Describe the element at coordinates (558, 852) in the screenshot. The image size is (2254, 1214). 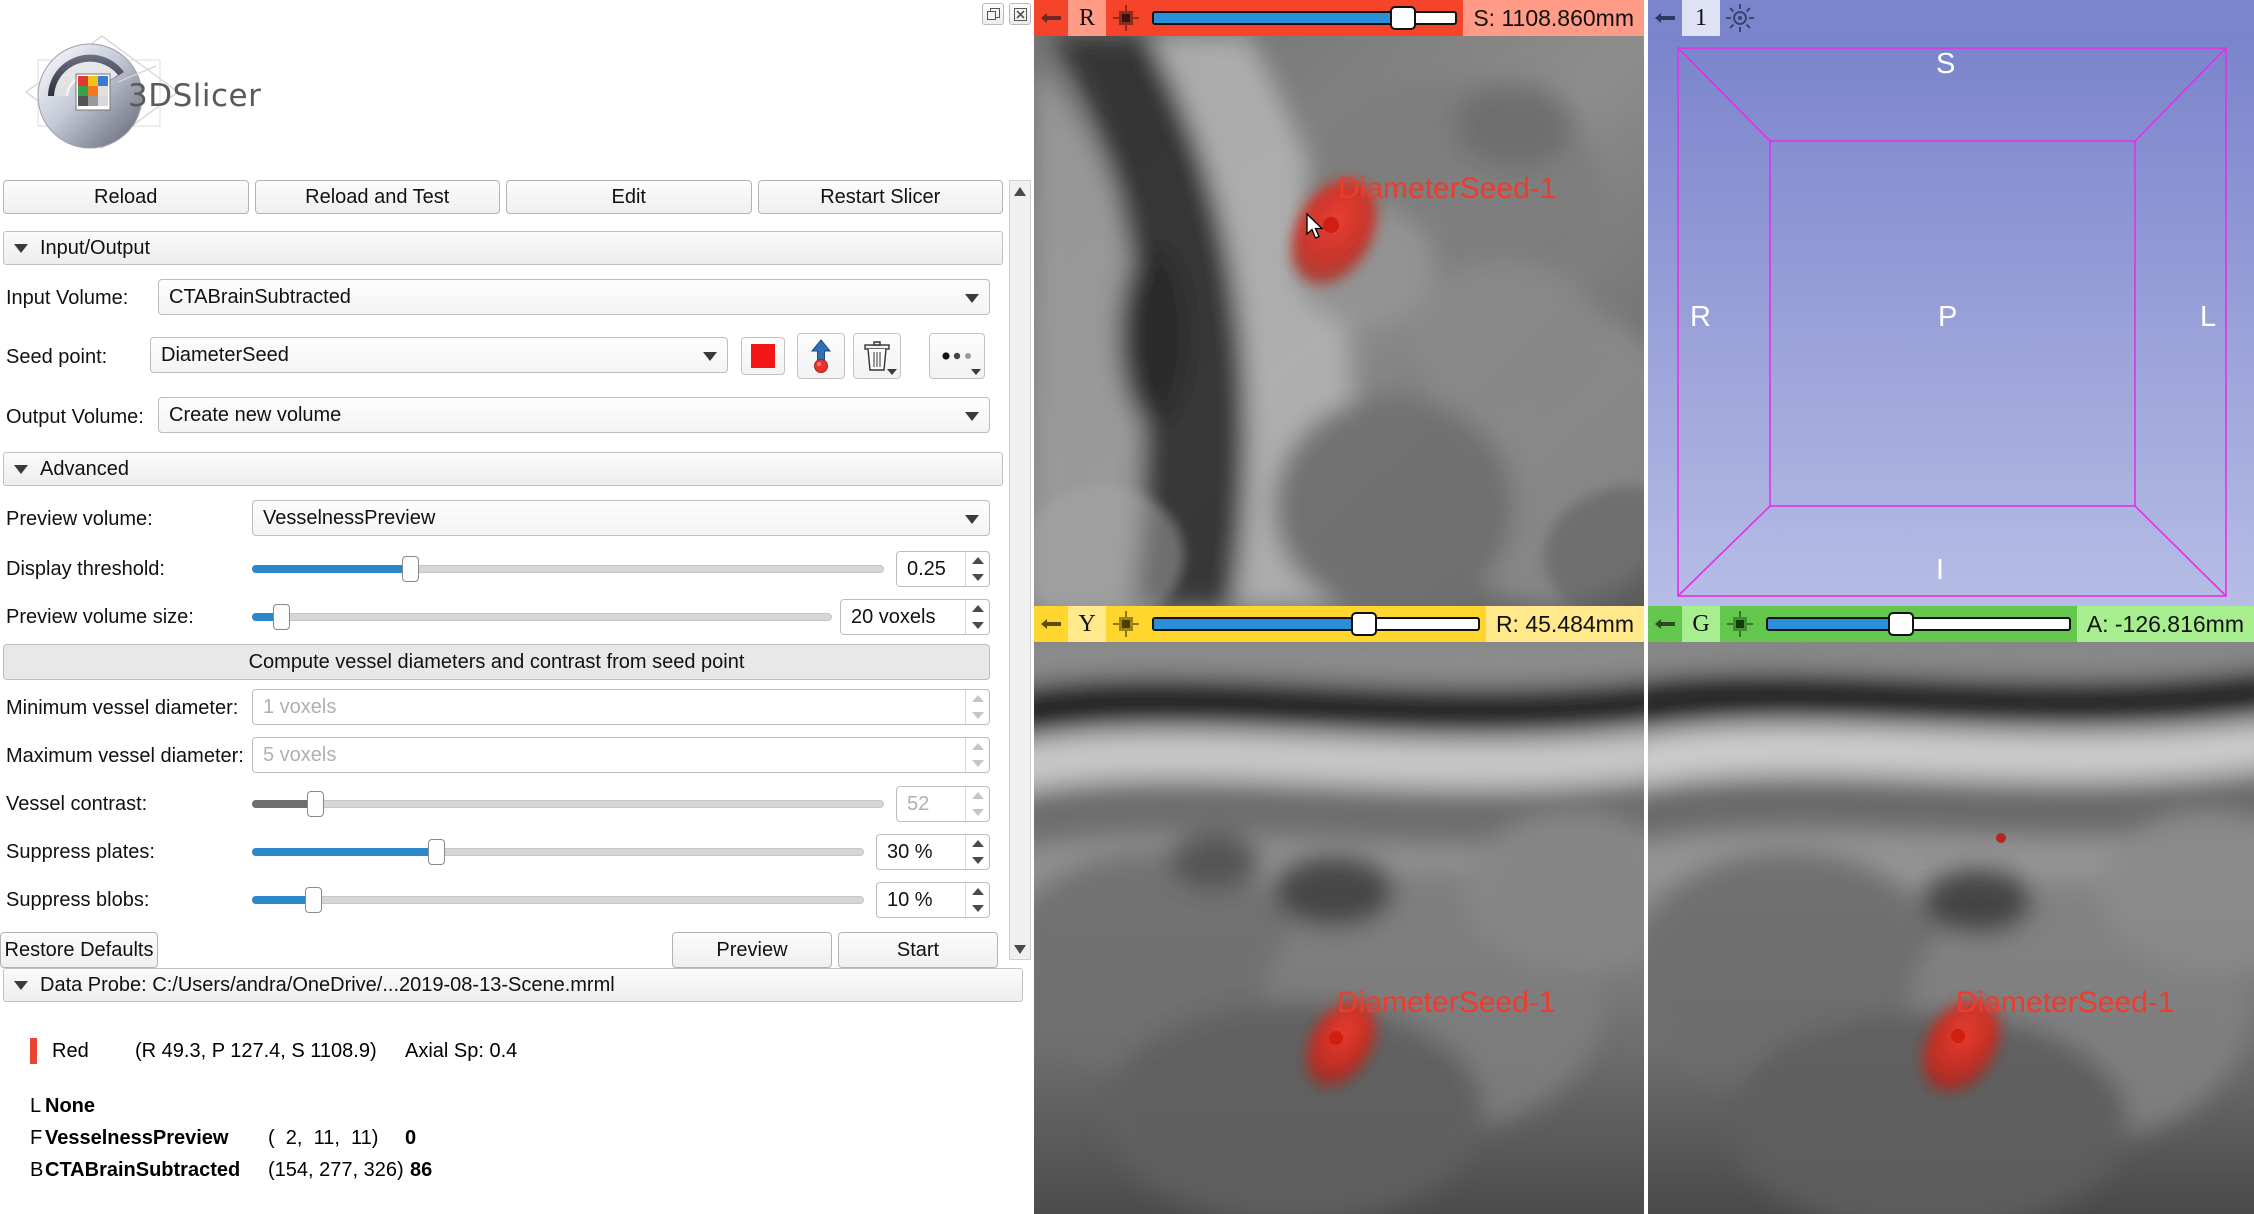
I see `suppress-plates-slider` at that location.